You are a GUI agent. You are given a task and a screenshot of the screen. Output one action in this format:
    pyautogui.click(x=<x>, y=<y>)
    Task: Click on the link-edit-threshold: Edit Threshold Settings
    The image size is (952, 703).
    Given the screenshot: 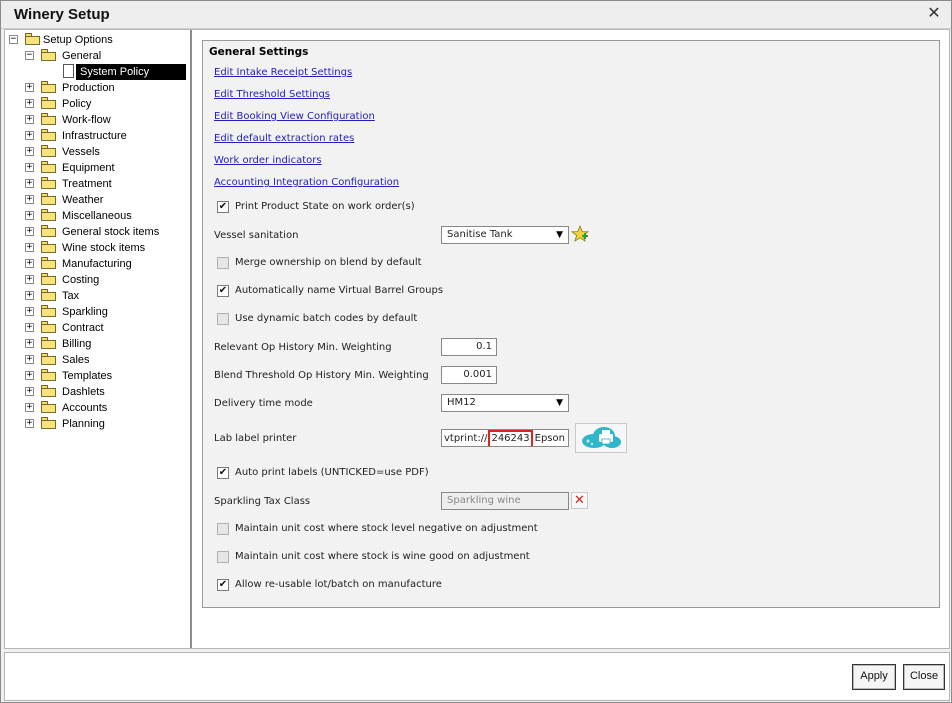 What is the action you would take?
    pyautogui.click(x=272, y=94)
    